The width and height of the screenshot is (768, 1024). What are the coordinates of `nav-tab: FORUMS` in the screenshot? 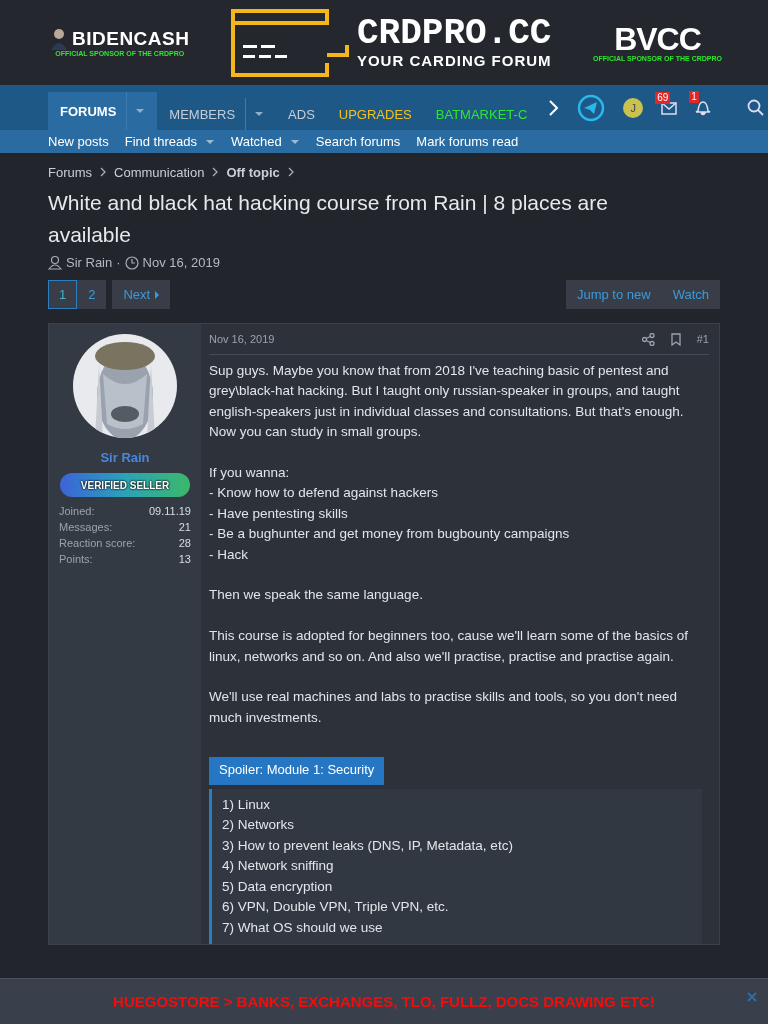 It's located at (103, 111).